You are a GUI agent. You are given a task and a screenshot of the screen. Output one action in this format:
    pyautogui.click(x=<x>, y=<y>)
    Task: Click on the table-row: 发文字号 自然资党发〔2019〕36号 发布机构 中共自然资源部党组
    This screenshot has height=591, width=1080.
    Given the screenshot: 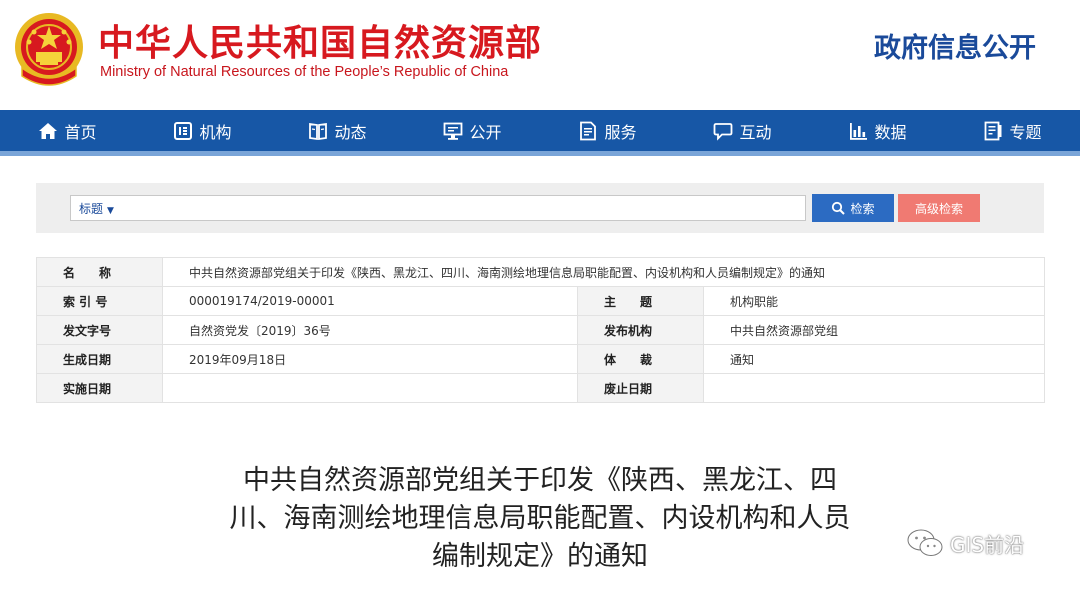 What is the action you would take?
    pyautogui.click(x=540, y=330)
    